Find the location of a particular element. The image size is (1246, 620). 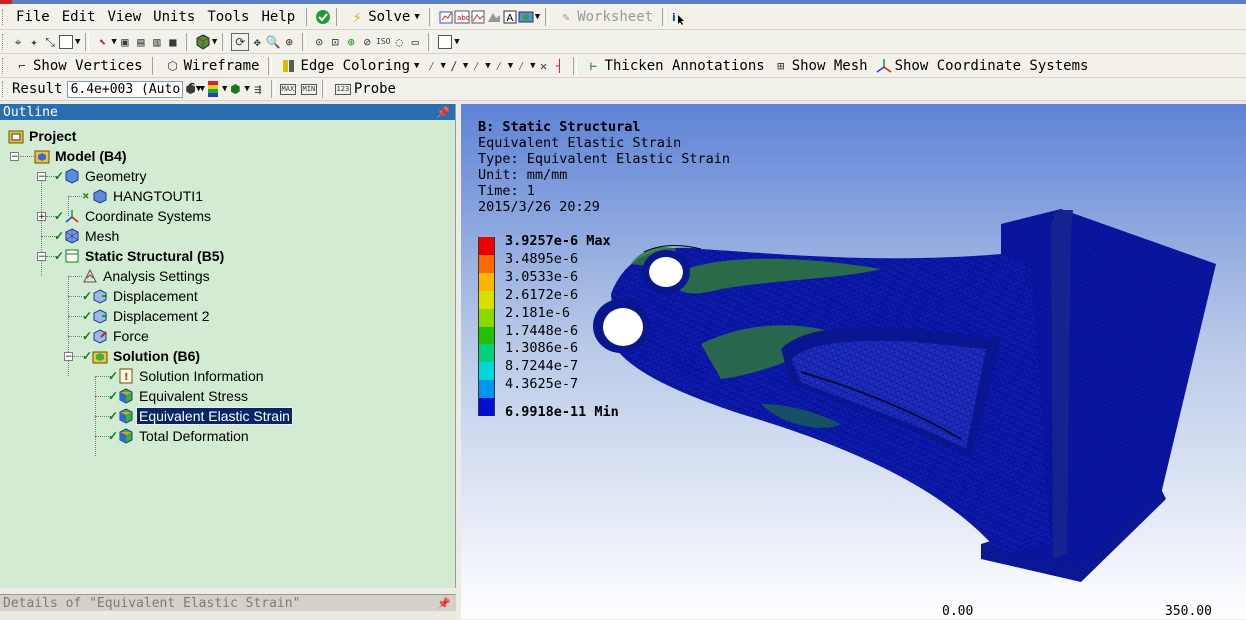

zoom-in-icon: ⊕ is located at coordinates (351, 42).